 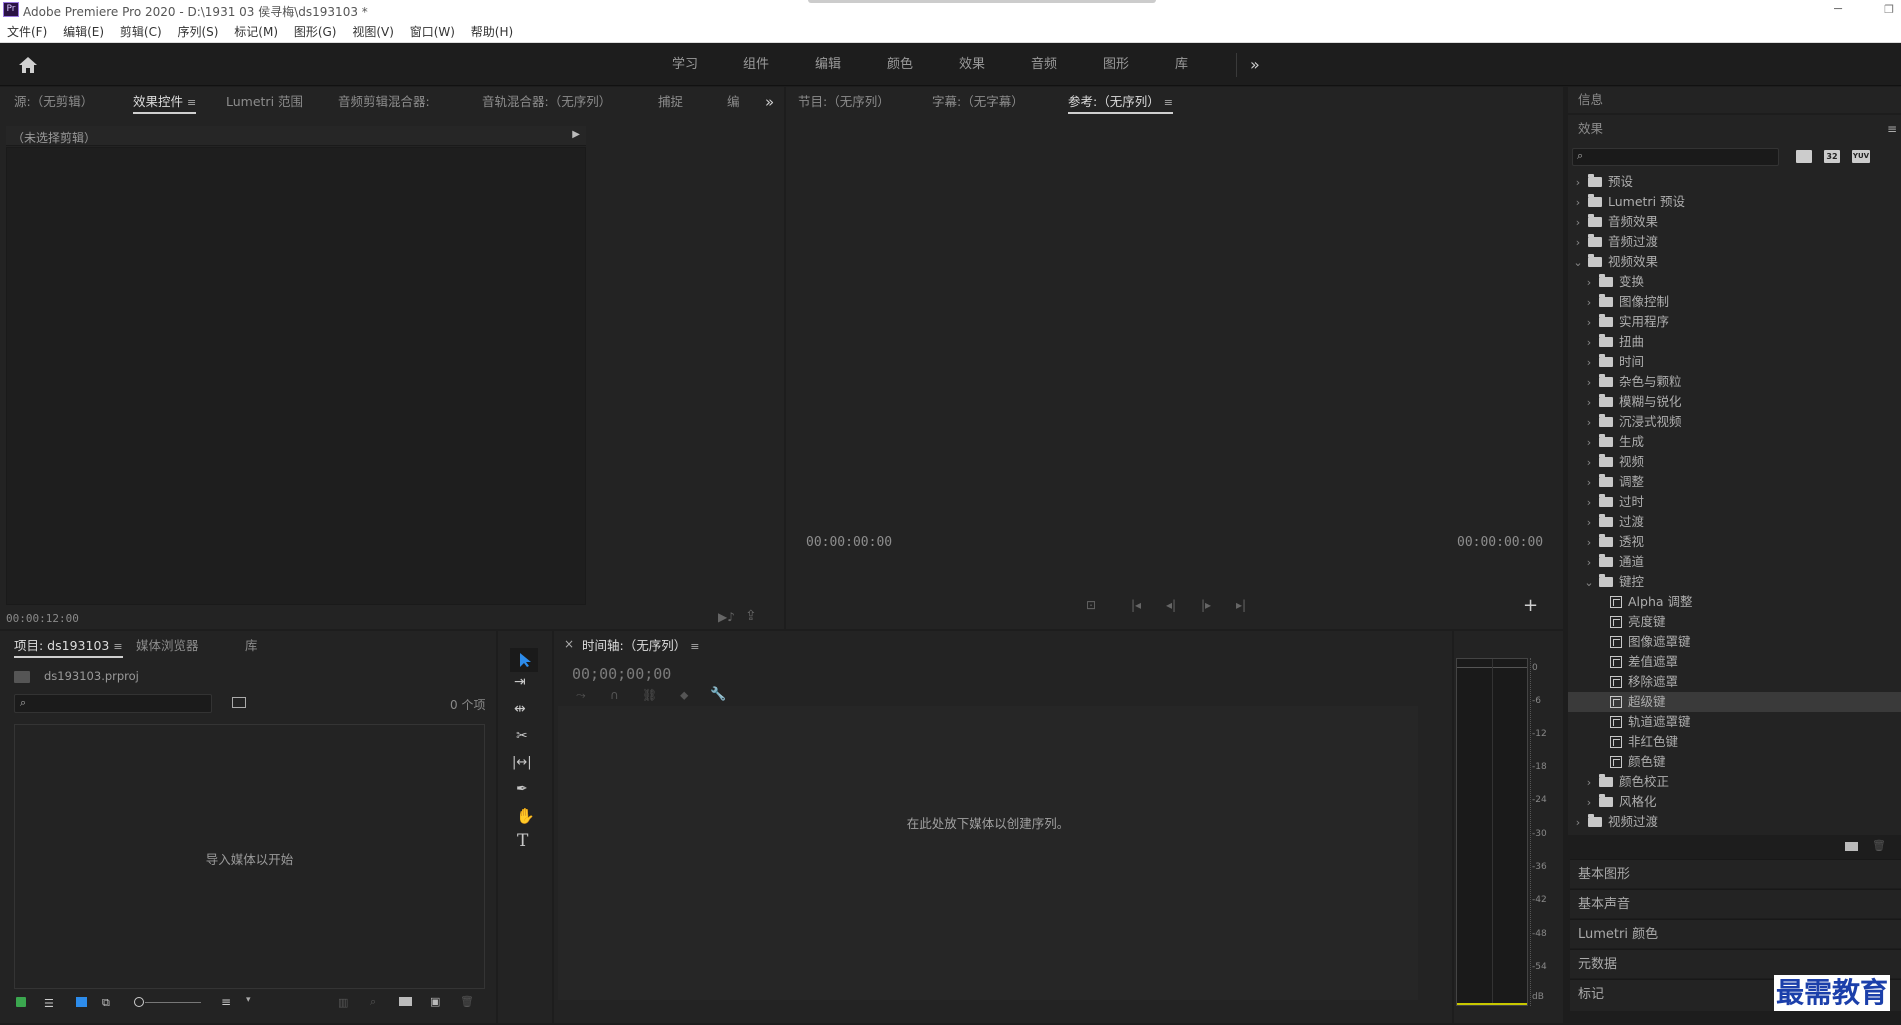 What do you see at coordinates (522, 762) in the screenshot?
I see `slip-tool-icon: |↔|` at bounding box center [522, 762].